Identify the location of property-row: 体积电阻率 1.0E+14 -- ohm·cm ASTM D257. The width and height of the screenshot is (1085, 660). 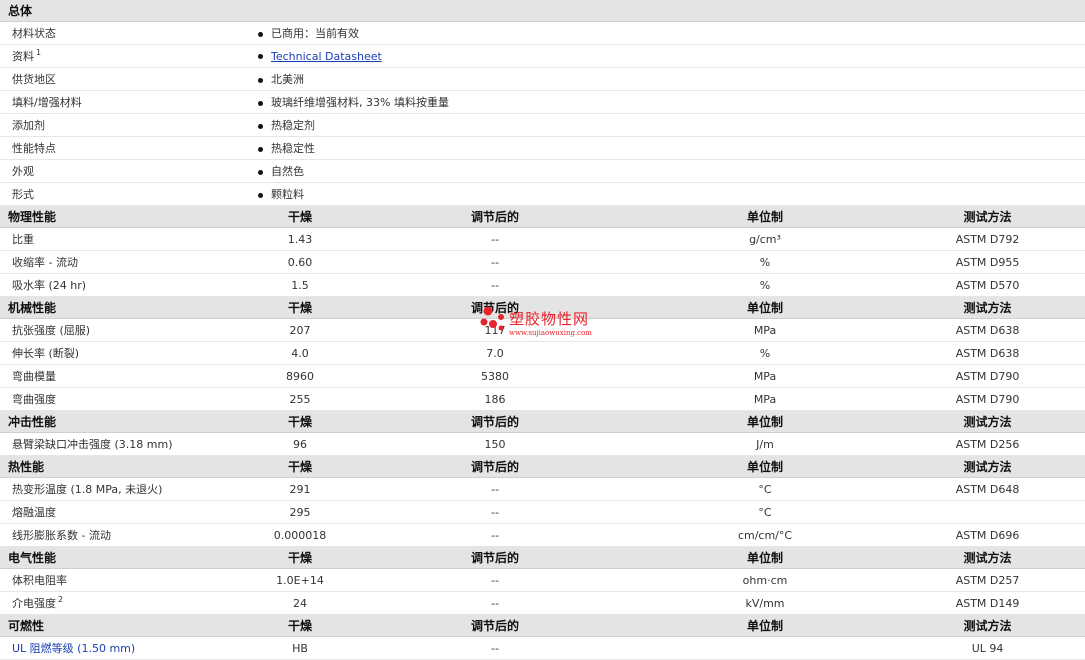
(542, 580).